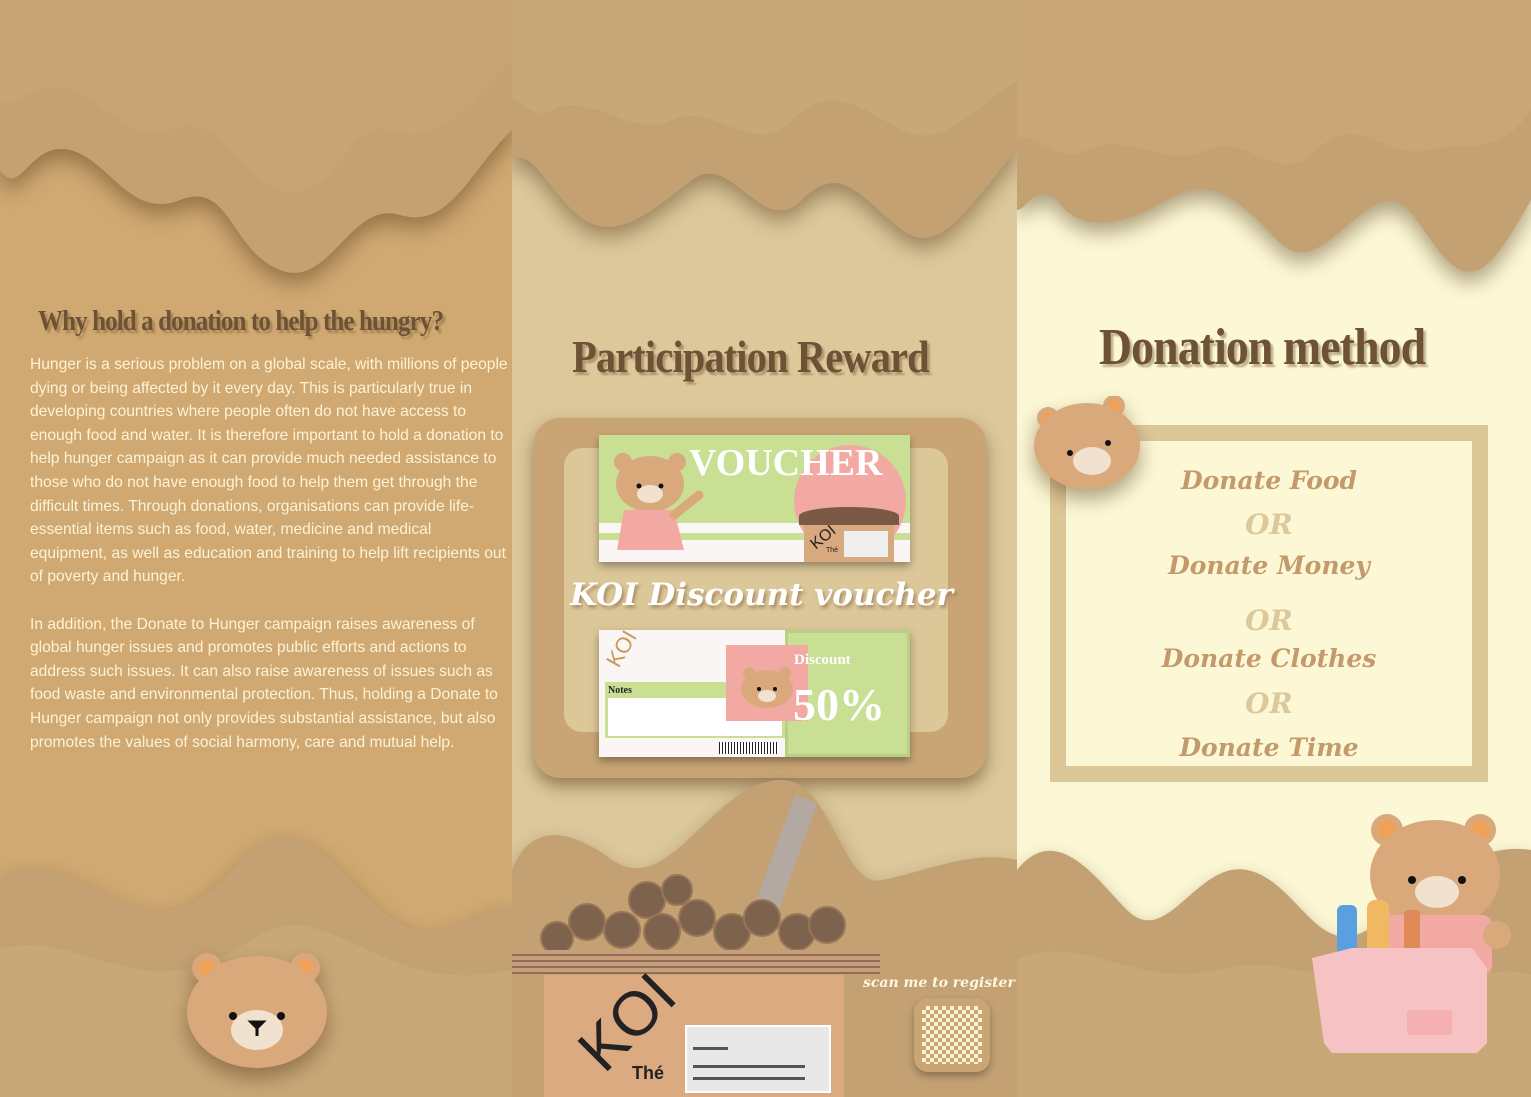  Describe the element at coordinates (696, 962) in the screenshot. I see `cup-rim` at that location.